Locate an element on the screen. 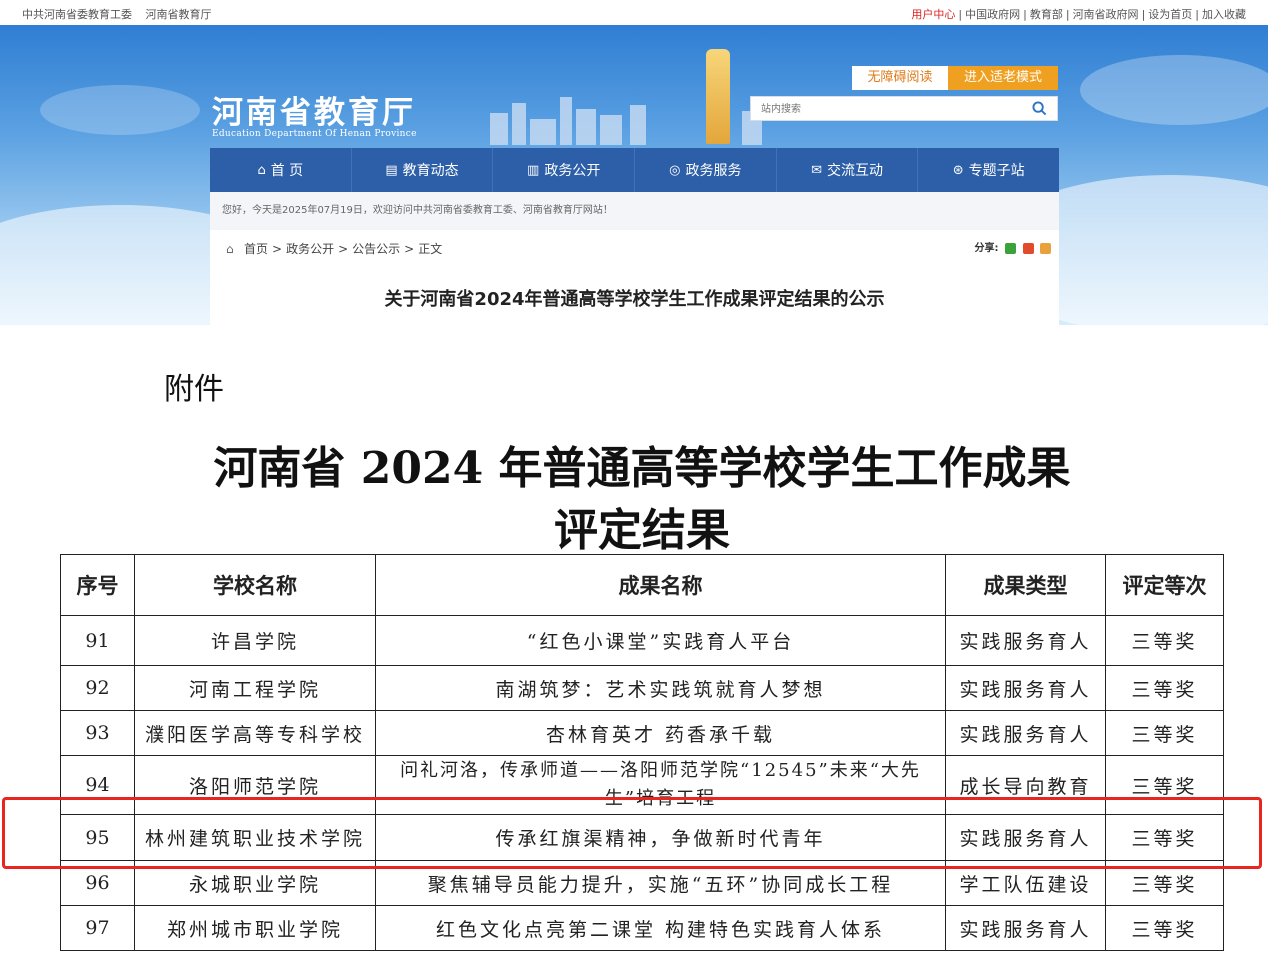  site-search is located at coordinates (904, 109).